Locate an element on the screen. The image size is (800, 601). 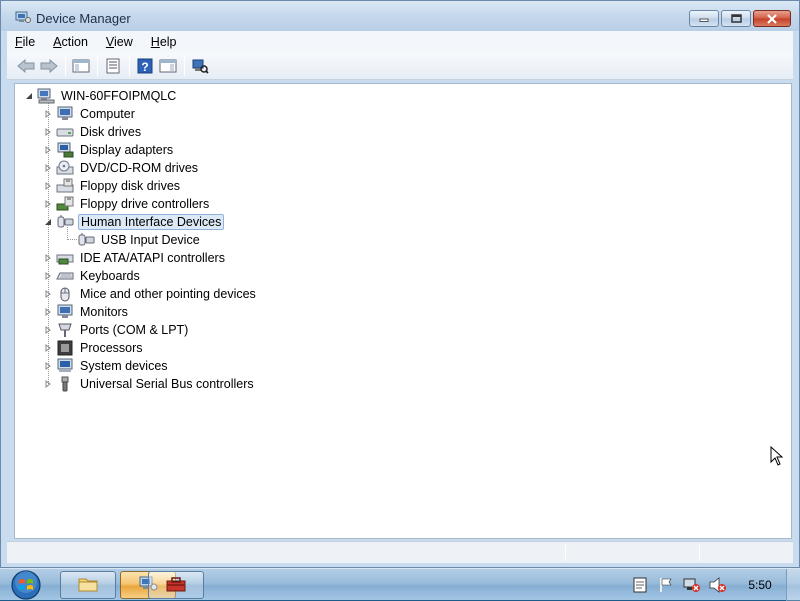
taskbar: 5:50 is located at coordinates (400, 584).